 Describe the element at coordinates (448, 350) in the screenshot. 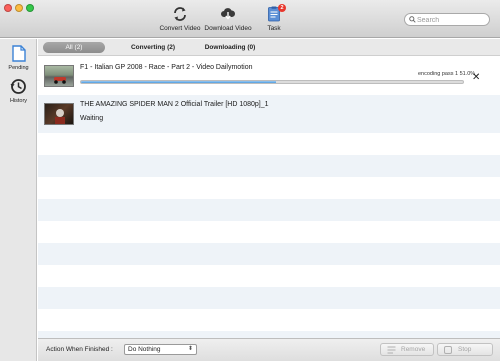

I see `stop-icon` at that location.